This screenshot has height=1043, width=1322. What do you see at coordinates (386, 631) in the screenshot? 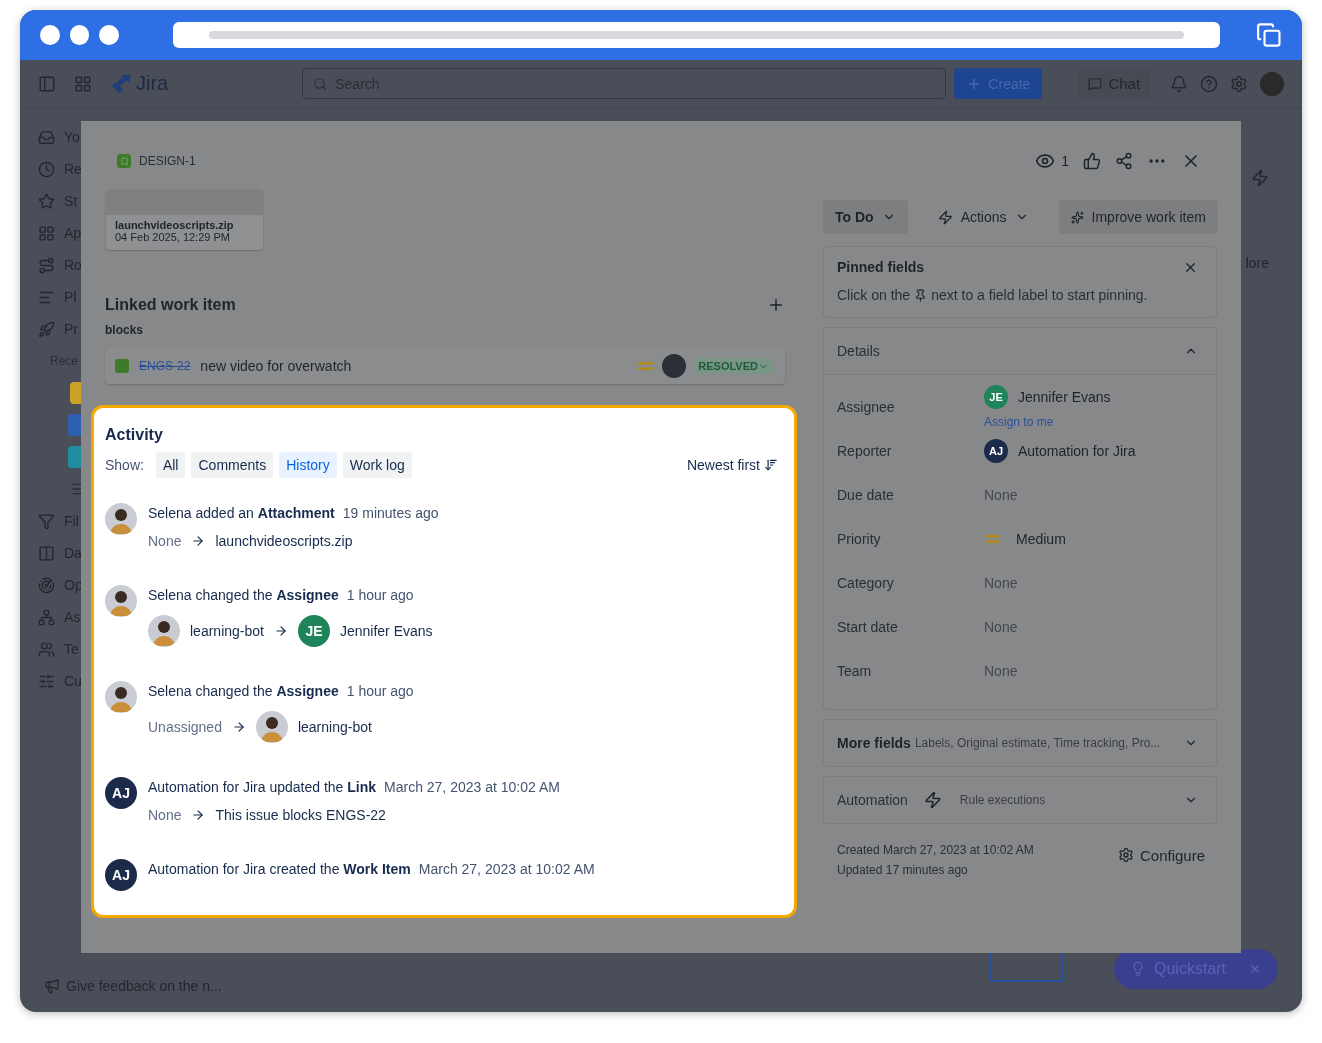
I see `user-name: Jennifer Evans` at bounding box center [386, 631].